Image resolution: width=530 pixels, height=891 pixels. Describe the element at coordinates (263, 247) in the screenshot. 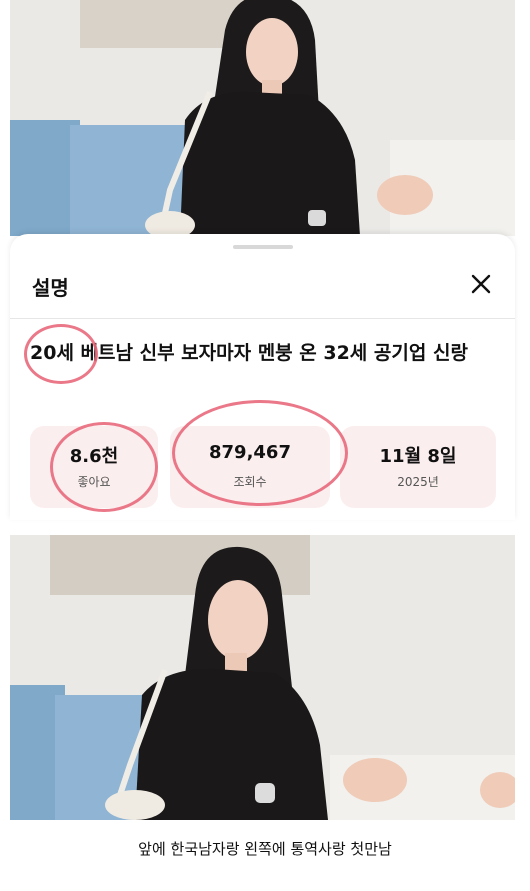

I see `drag-handle` at that location.